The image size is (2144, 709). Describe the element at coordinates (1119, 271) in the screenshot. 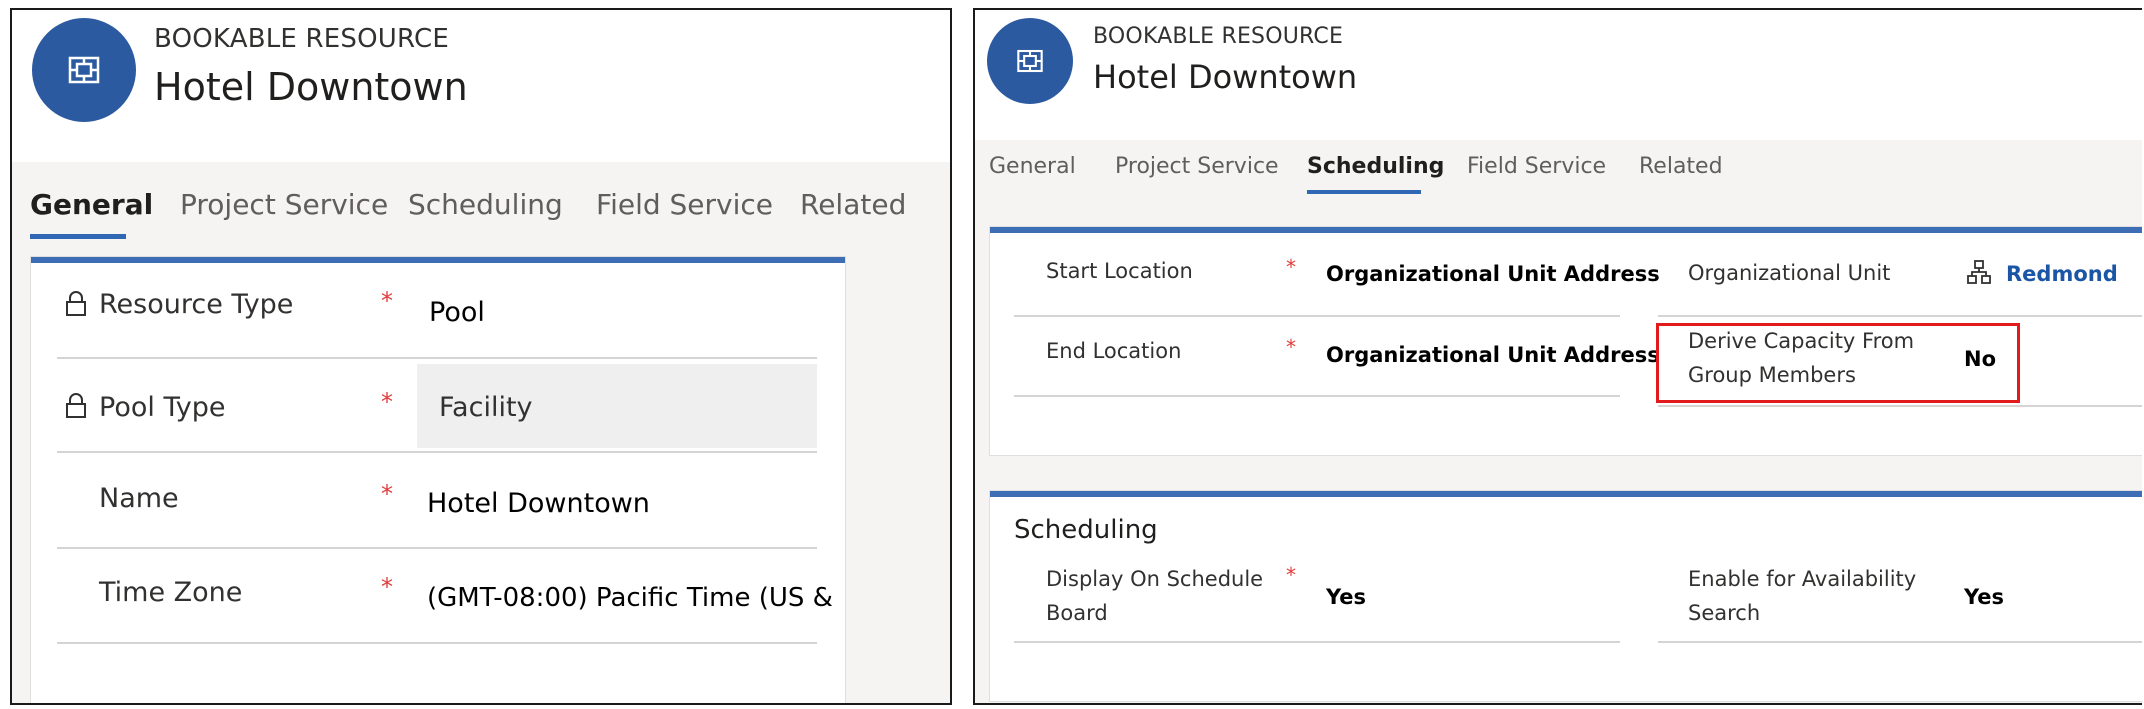

I see `start-location-label: Start Location` at that location.